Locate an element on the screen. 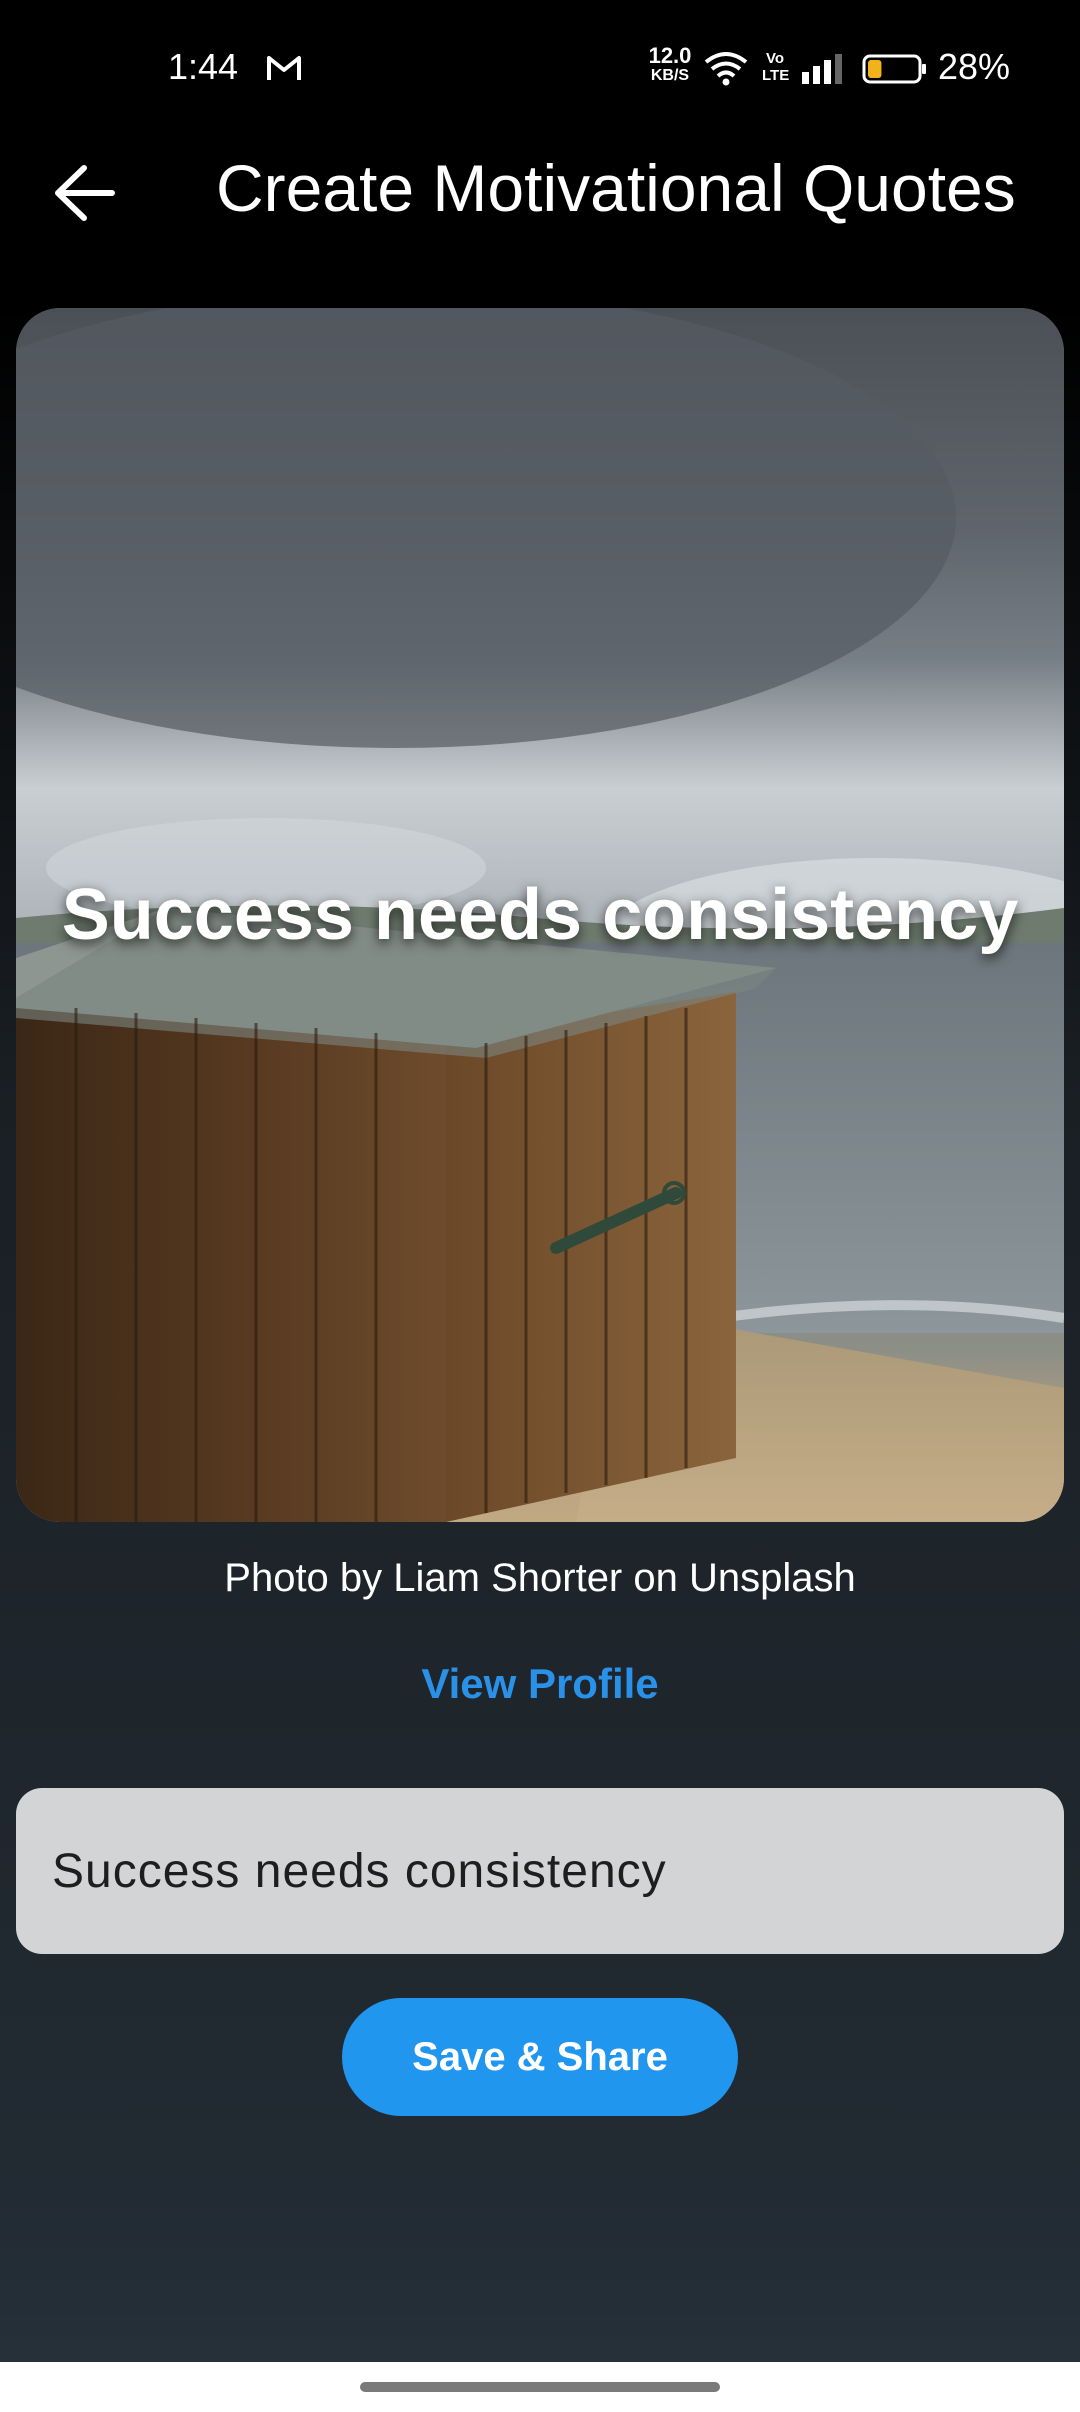  gesture-nav-bar is located at coordinates (540, 2387).